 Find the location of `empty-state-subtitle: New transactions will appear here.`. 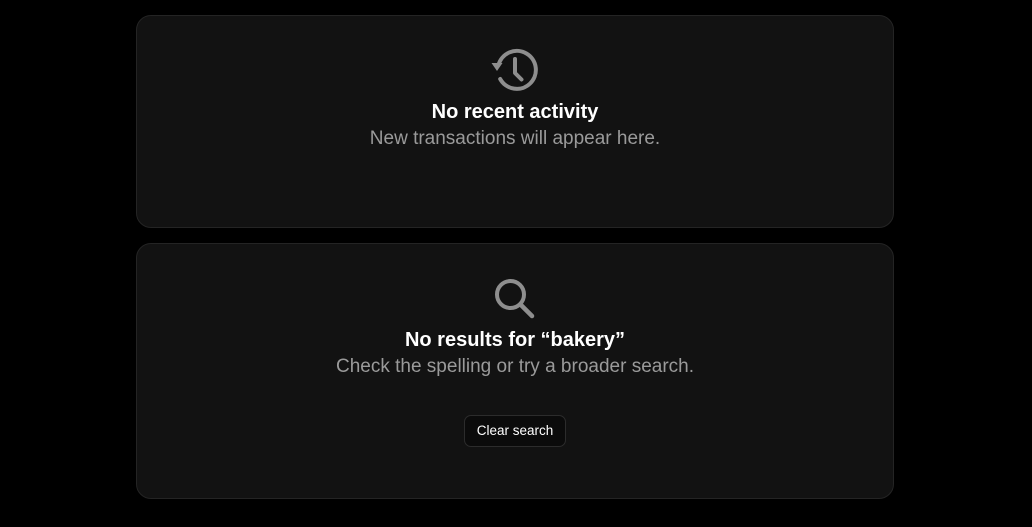

empty-state-subtitle: New transactions will appear here. is located at coordinates (515, 138).